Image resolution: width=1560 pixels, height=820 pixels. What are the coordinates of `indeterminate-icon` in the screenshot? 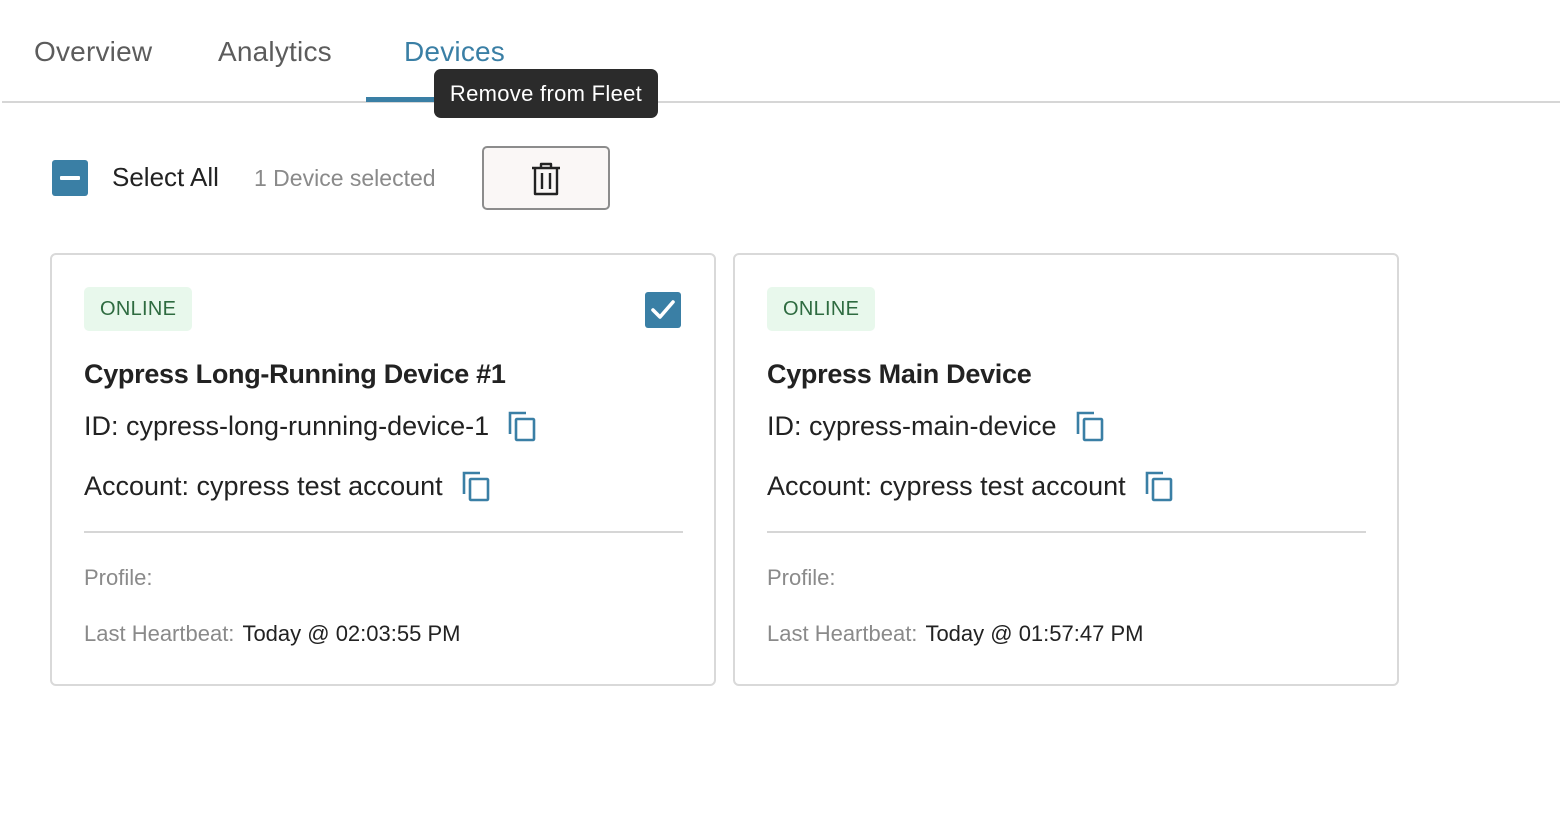 It's located at (70, 178).